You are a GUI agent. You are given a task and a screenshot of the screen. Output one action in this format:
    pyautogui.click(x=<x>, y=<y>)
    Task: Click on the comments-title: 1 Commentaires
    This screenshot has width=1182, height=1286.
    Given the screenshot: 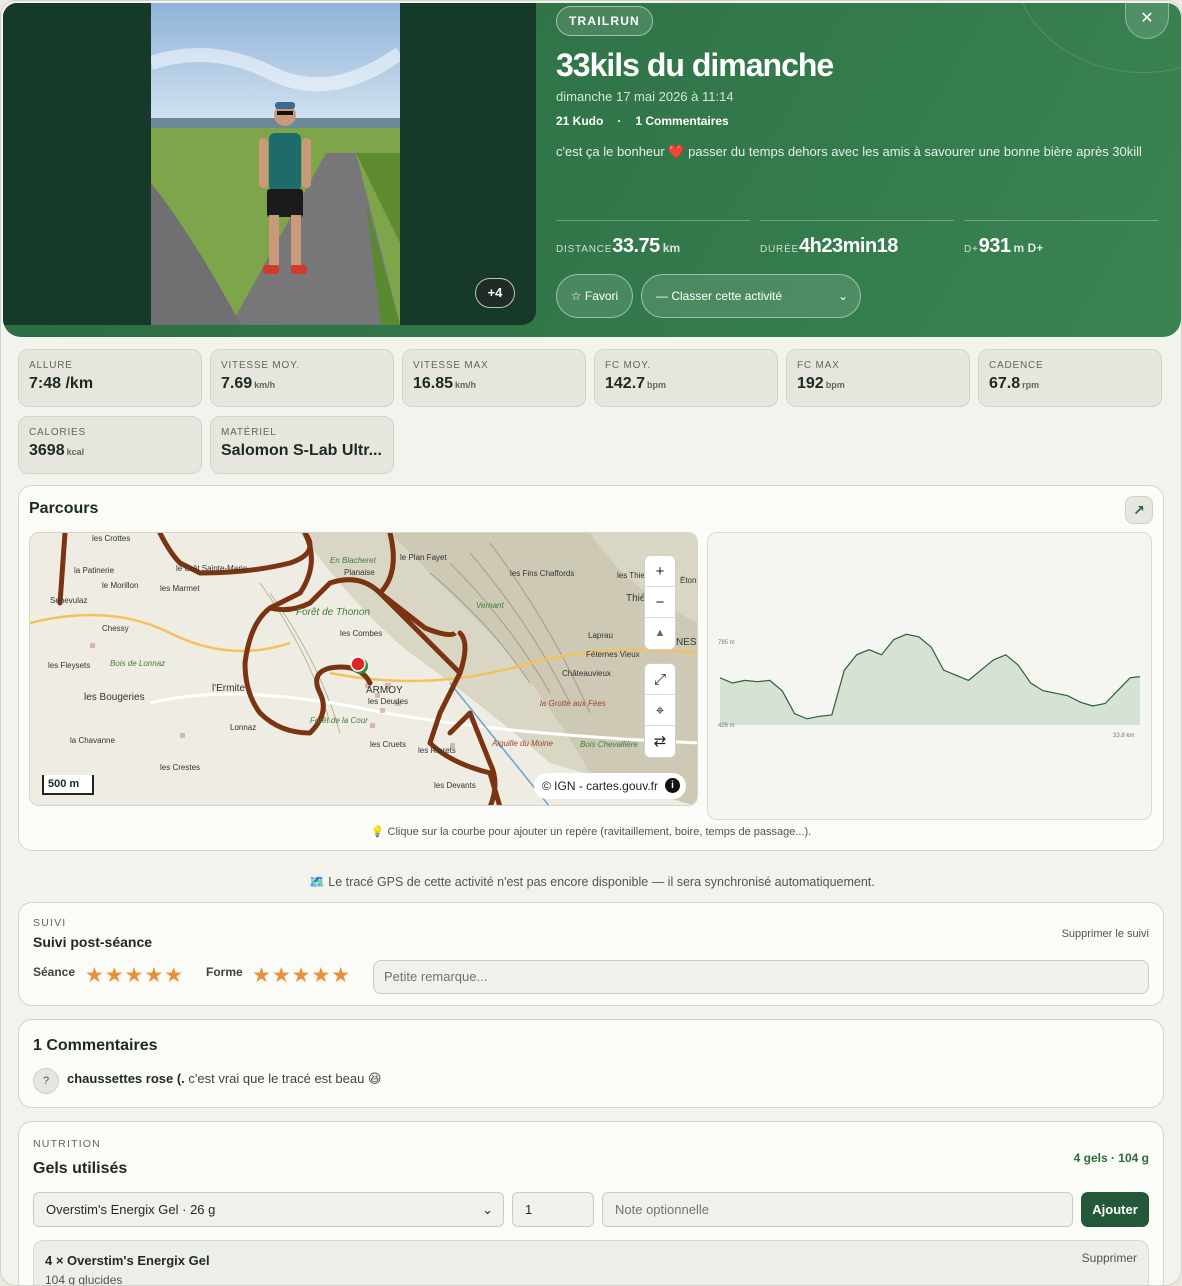 What is the action you would take?
    pyautogui.click(x=95, y=1045)
    